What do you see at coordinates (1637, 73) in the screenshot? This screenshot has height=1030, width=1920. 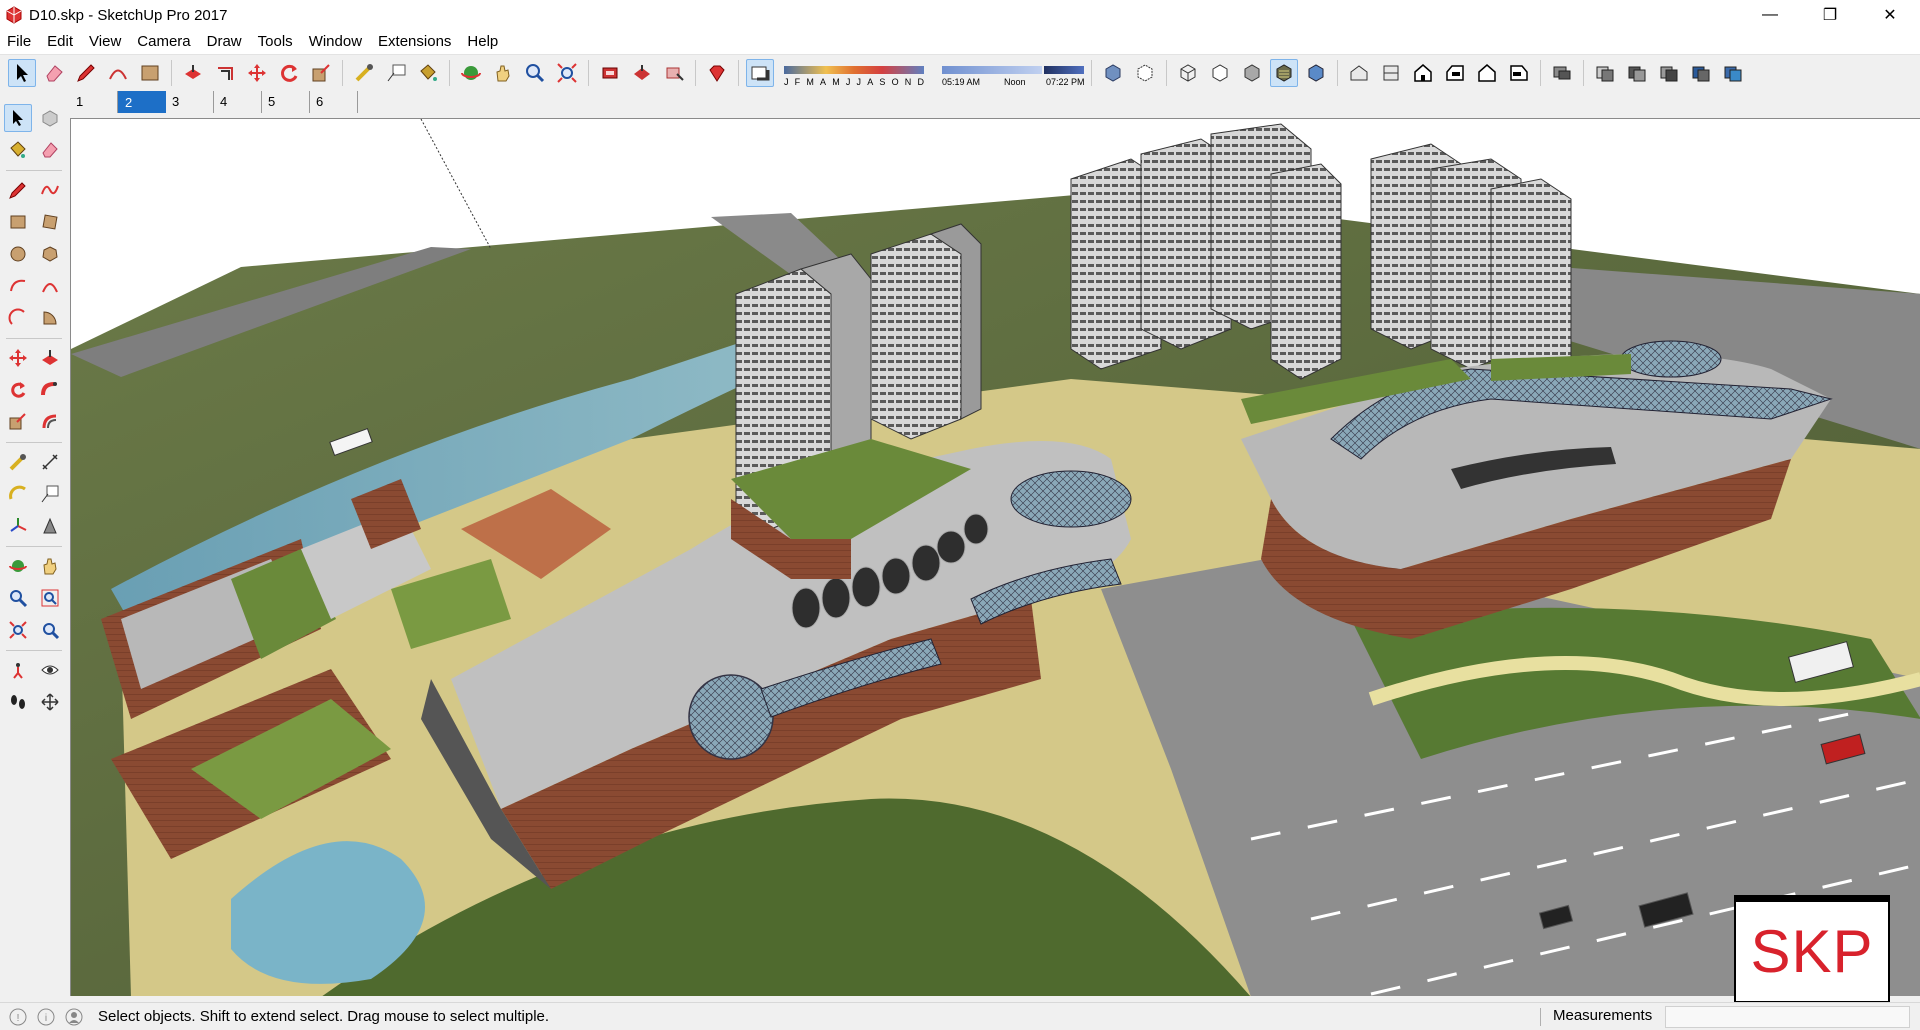 I see `solid-subtract-button` at bounding box center [1637, 73].